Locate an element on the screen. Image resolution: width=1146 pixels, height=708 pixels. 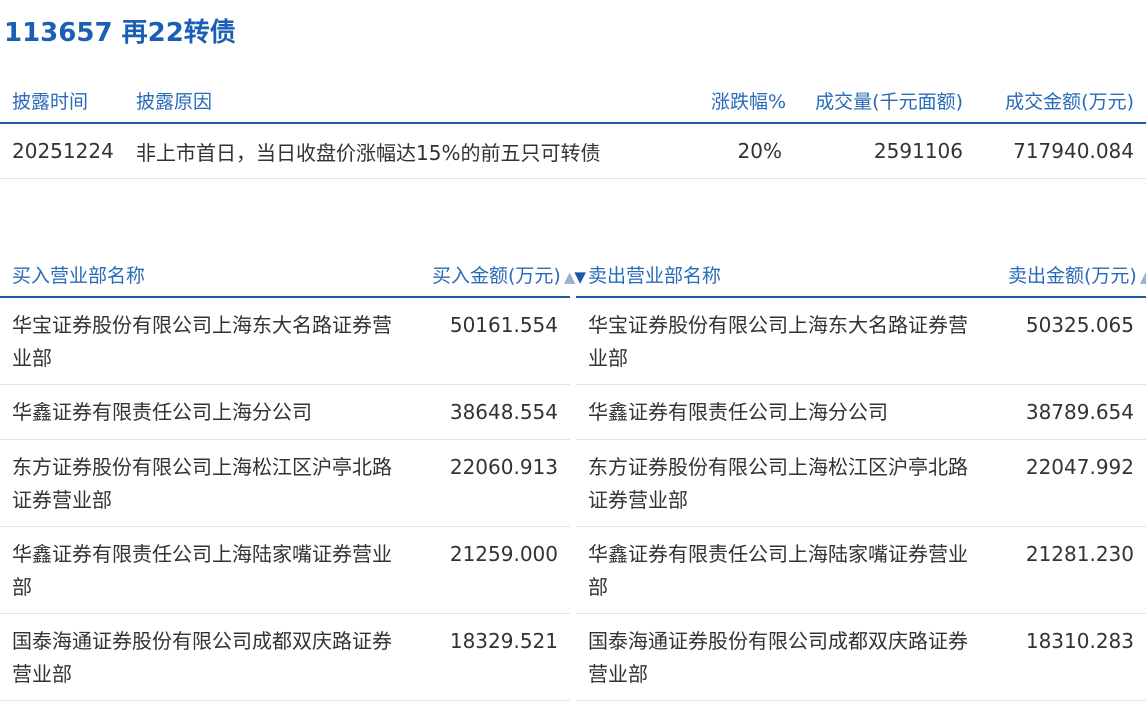
volume: 2591106 is located at coordinates (884, 151).